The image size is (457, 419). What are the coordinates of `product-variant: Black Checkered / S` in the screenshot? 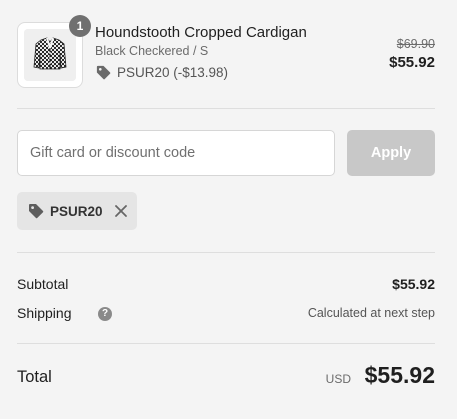 It's located at (152, 51).